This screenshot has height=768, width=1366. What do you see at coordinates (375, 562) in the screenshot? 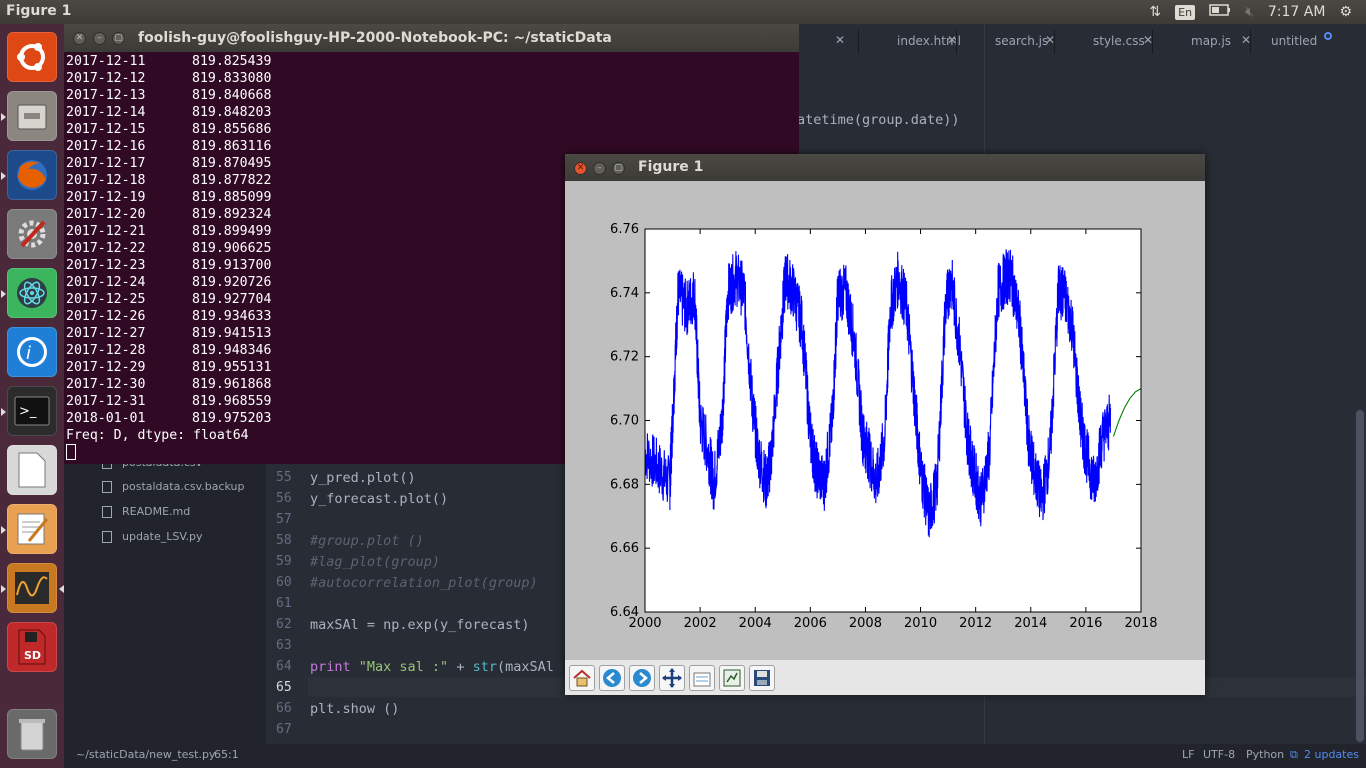
I see `code-comment: #lag_plot(group)` at bounding box center [375, 562].